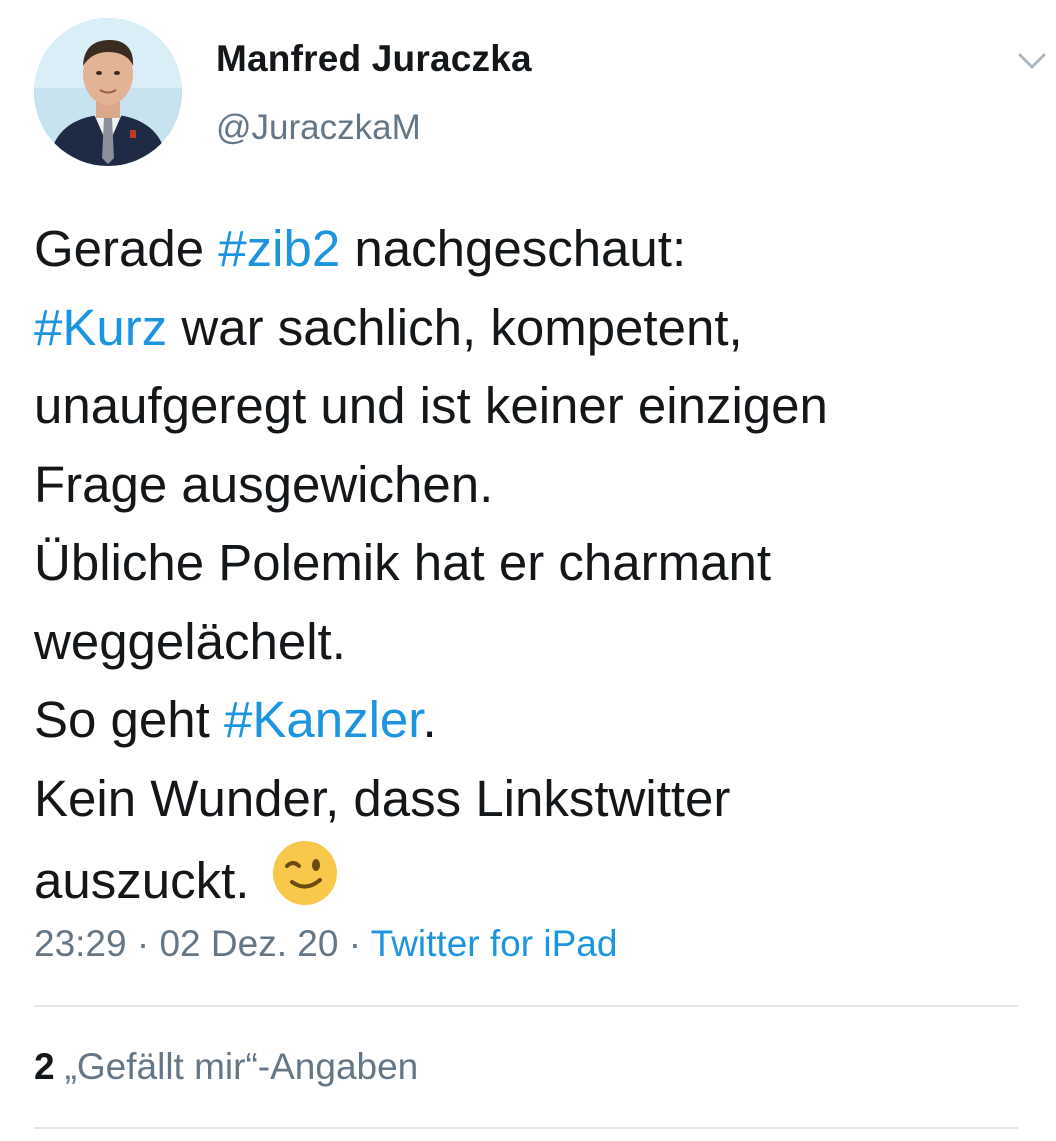  I want to click on tweet-text-segment: unaufgeregt und ist keiner einzigen, so click(431, 405).